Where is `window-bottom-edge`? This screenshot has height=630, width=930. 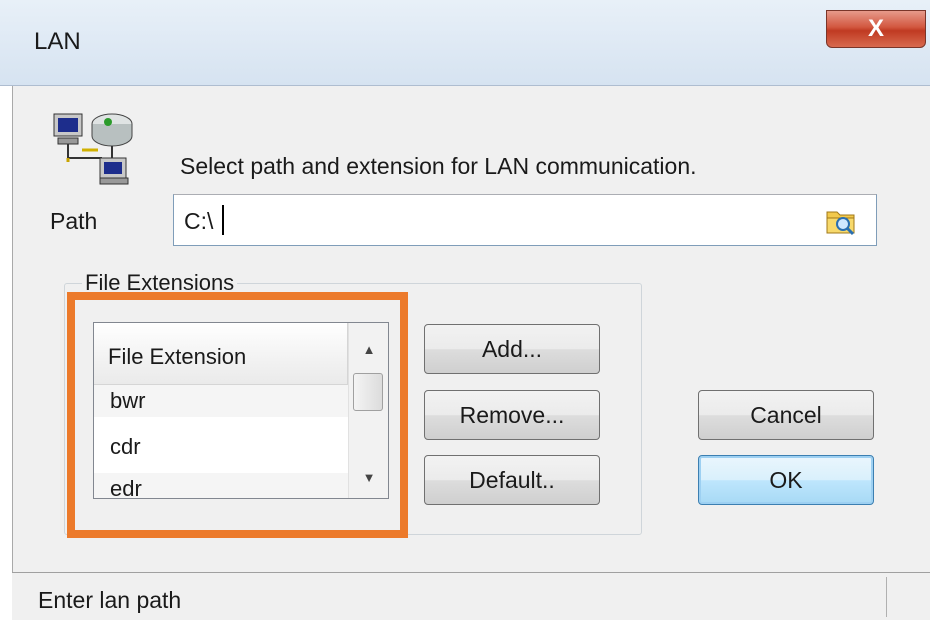 window-bottom-edge is located at coordinates (465, 625).